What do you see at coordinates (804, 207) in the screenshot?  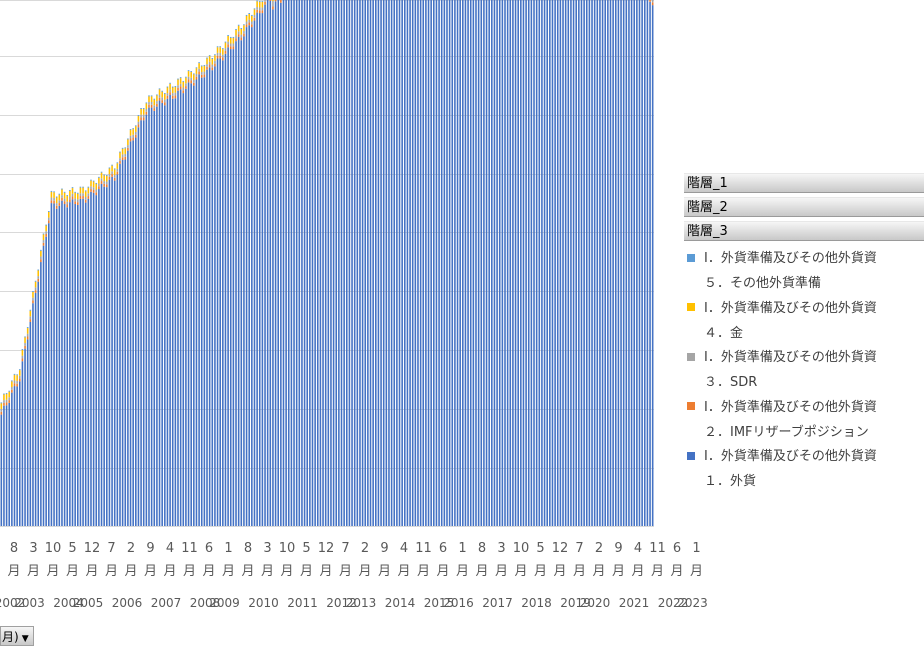 I see `legend-field-2: 階層_2` at bounding box center [804, 207].